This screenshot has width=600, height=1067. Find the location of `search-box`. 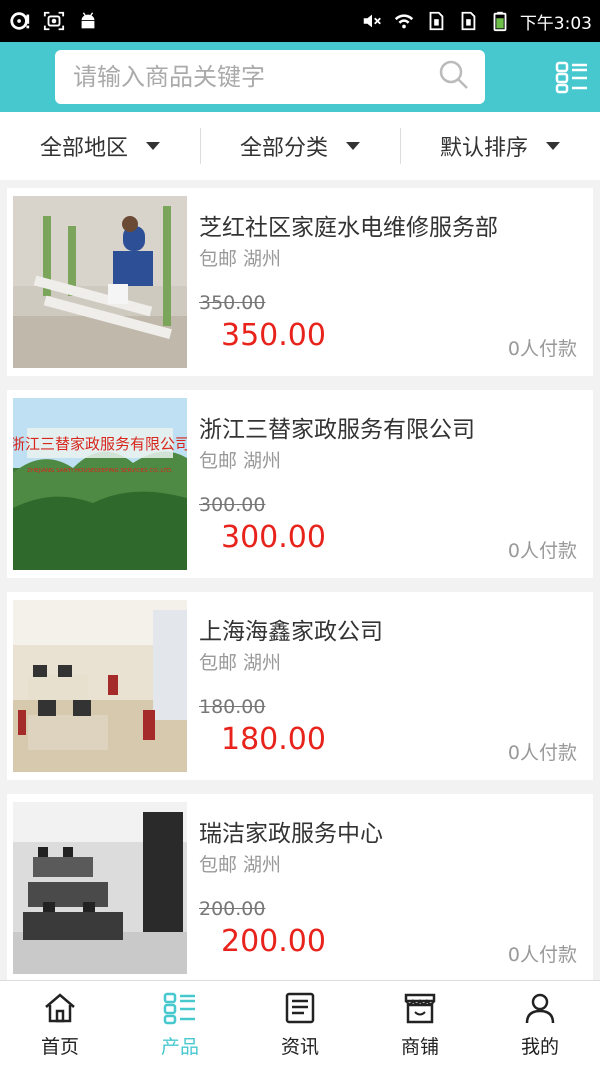

search-box is located at coordinates (270, 77).